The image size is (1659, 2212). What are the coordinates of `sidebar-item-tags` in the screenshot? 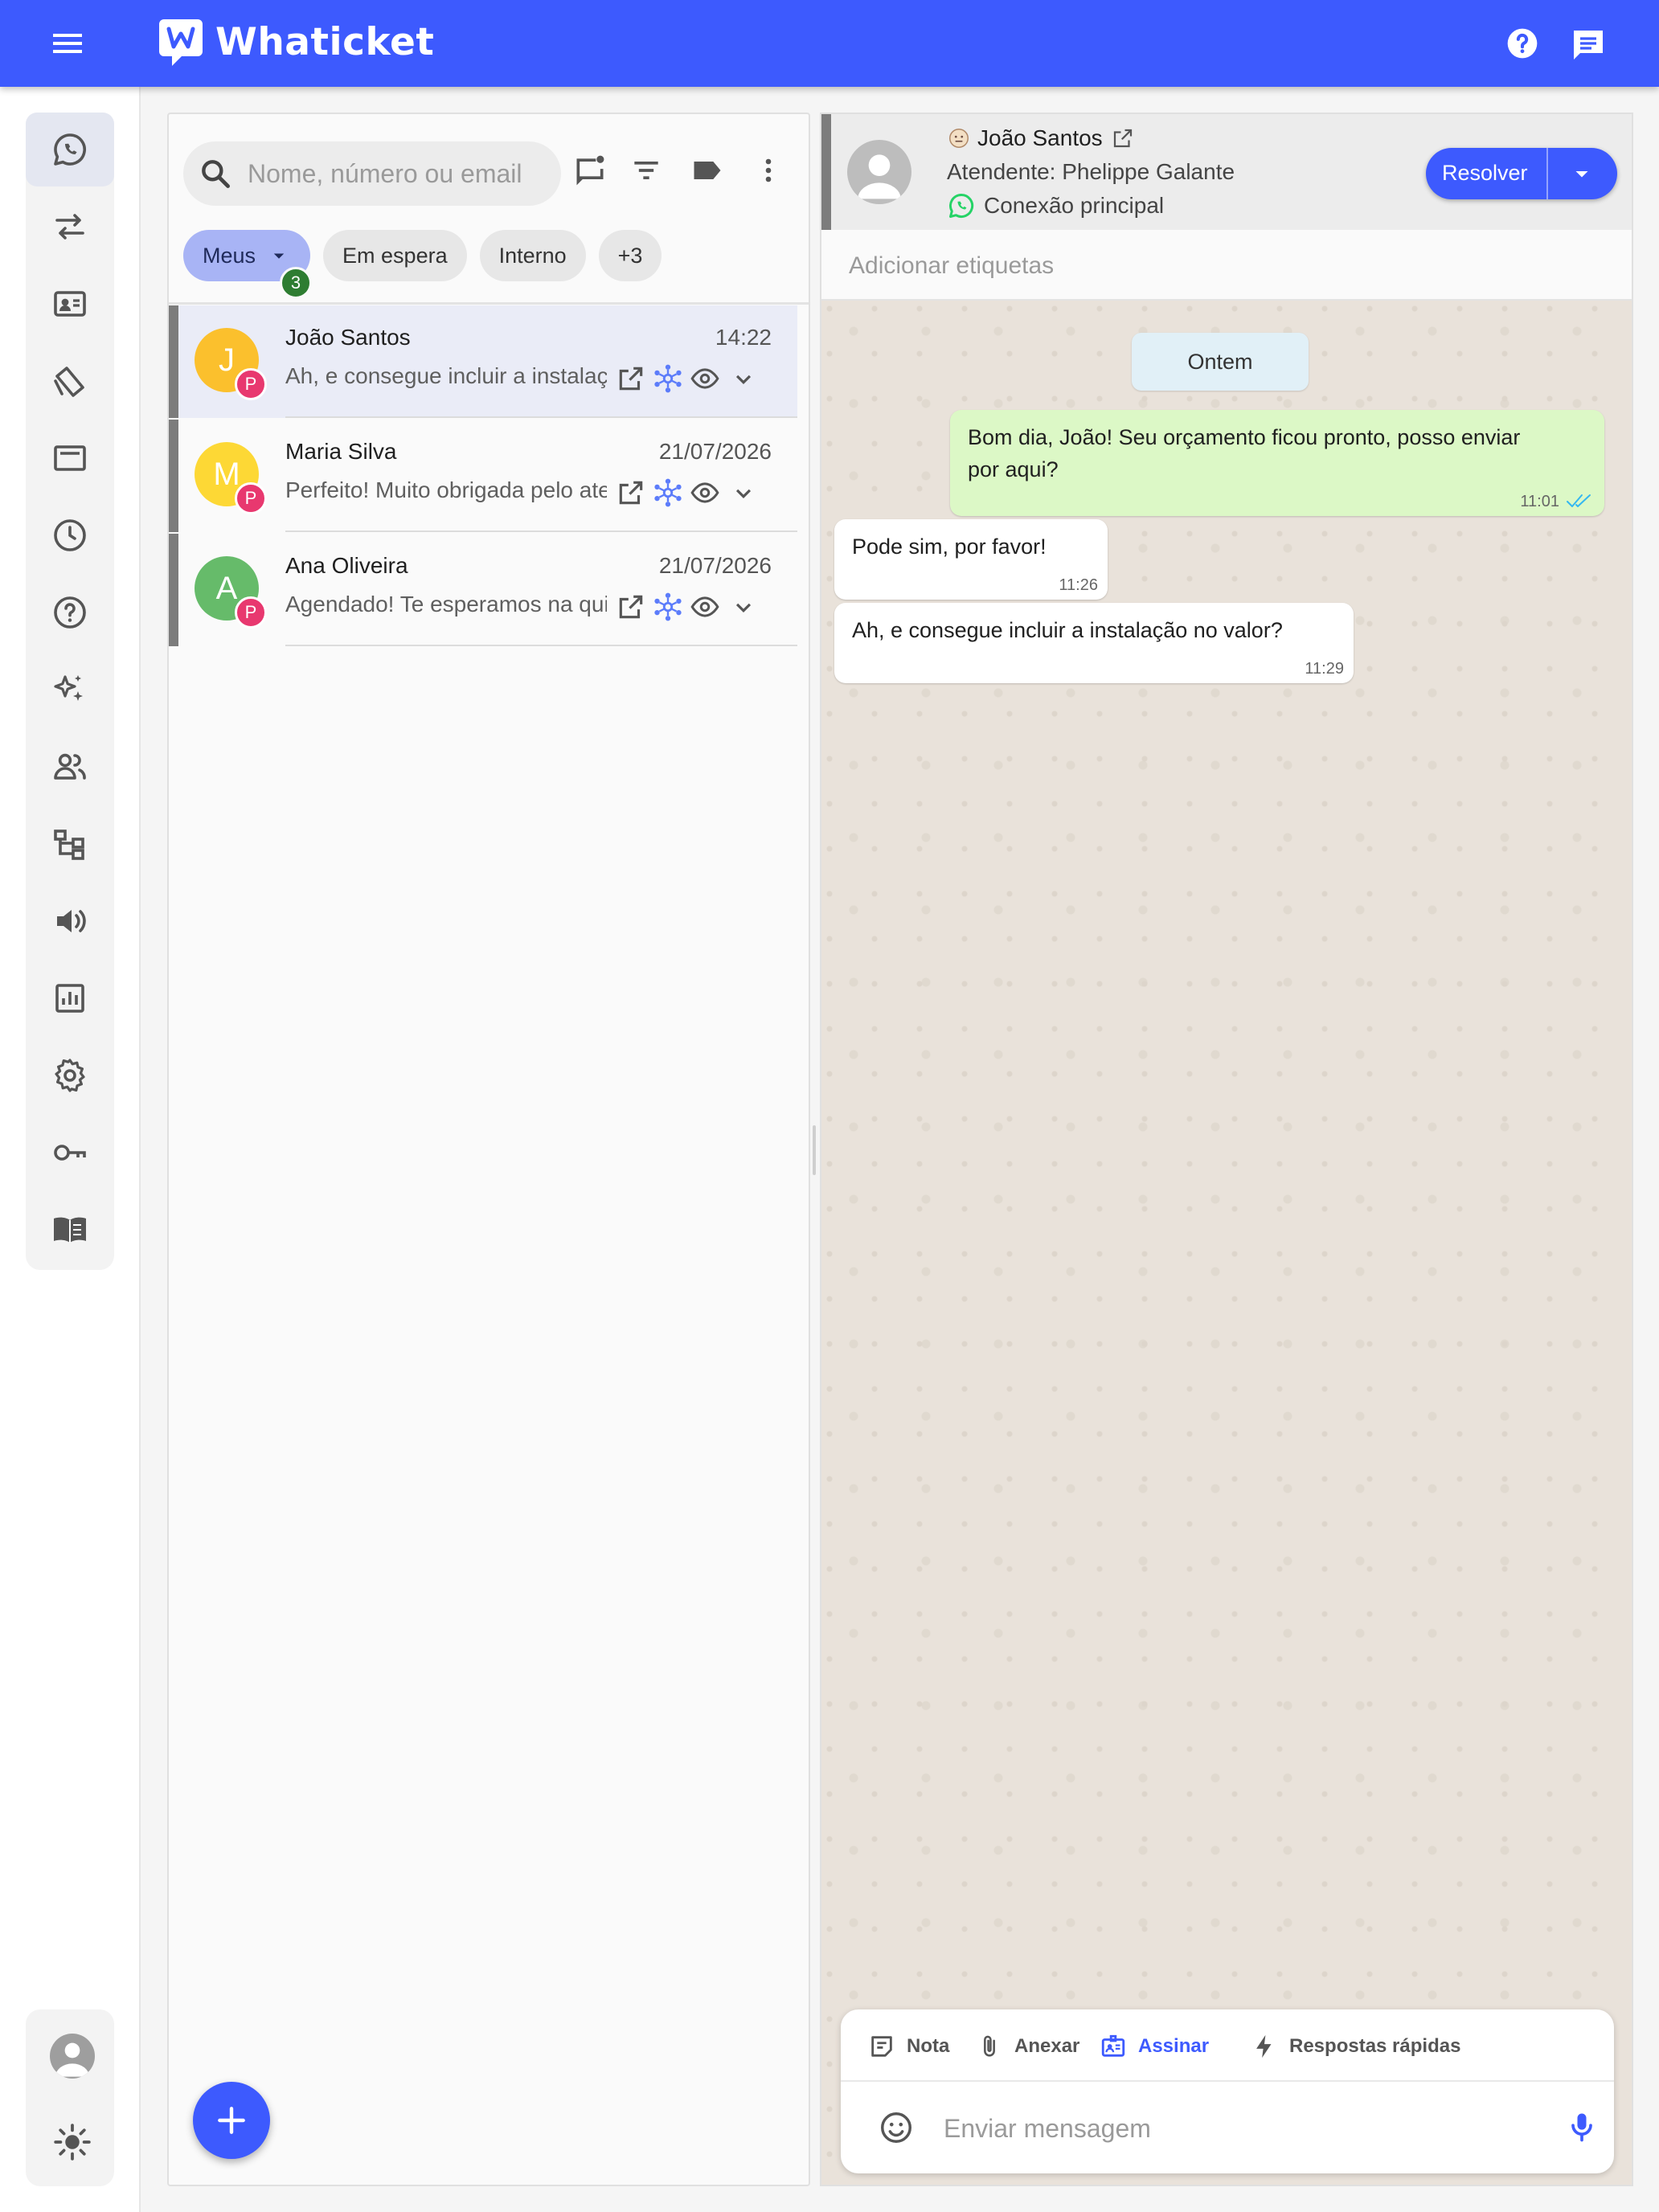 It's located at (70, 381).